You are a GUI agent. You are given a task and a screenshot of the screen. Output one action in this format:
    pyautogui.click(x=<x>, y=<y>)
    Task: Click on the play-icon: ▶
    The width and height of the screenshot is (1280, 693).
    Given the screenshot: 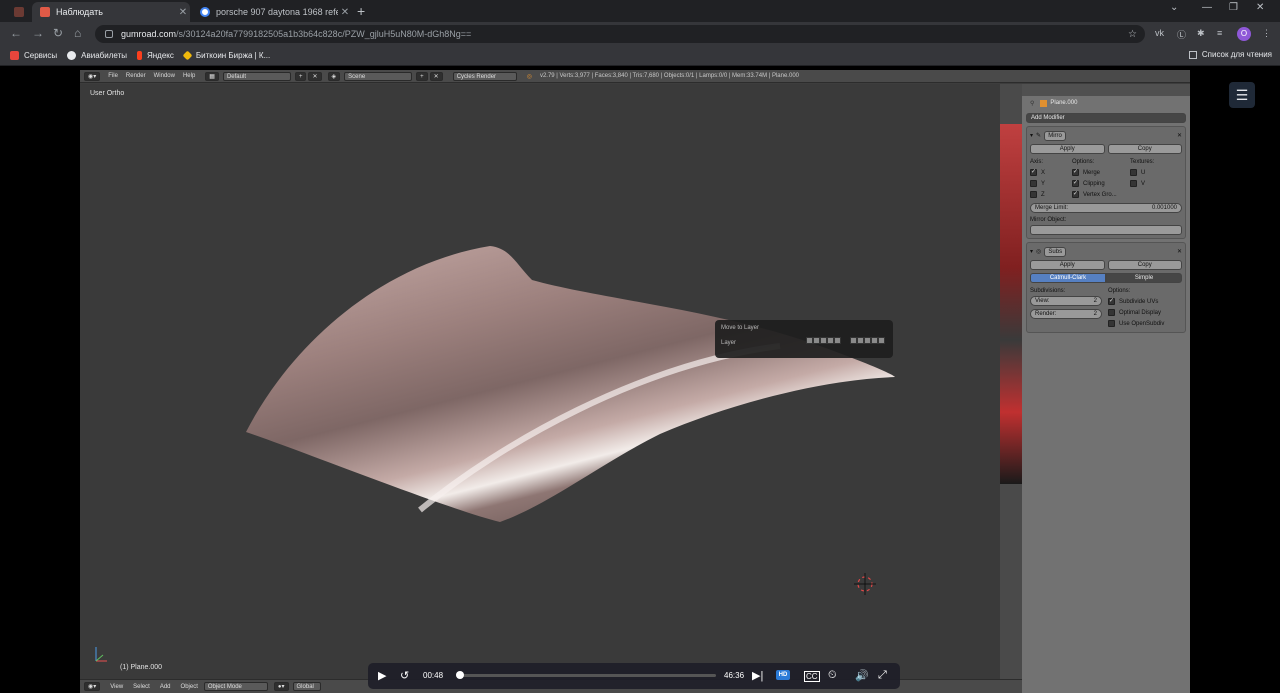 What is the action you would take?
    pyautogui.click(x=382, y=675)
    